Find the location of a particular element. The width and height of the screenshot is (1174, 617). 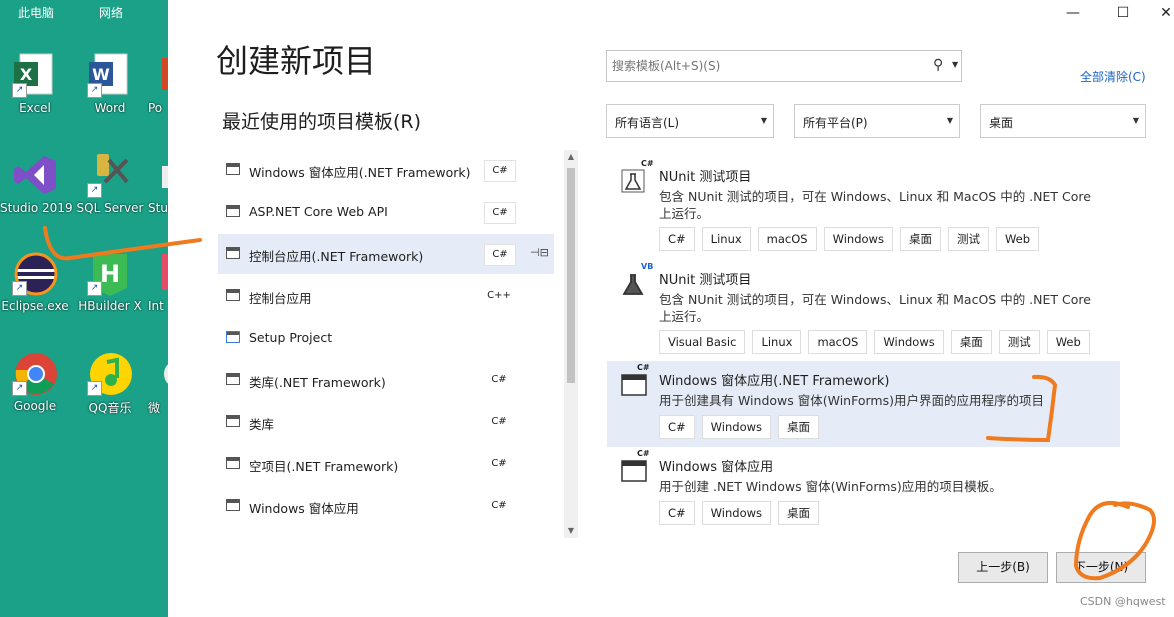

recent-list-scrollbar: ▲ ▼ is located at coordinates (571, 344).